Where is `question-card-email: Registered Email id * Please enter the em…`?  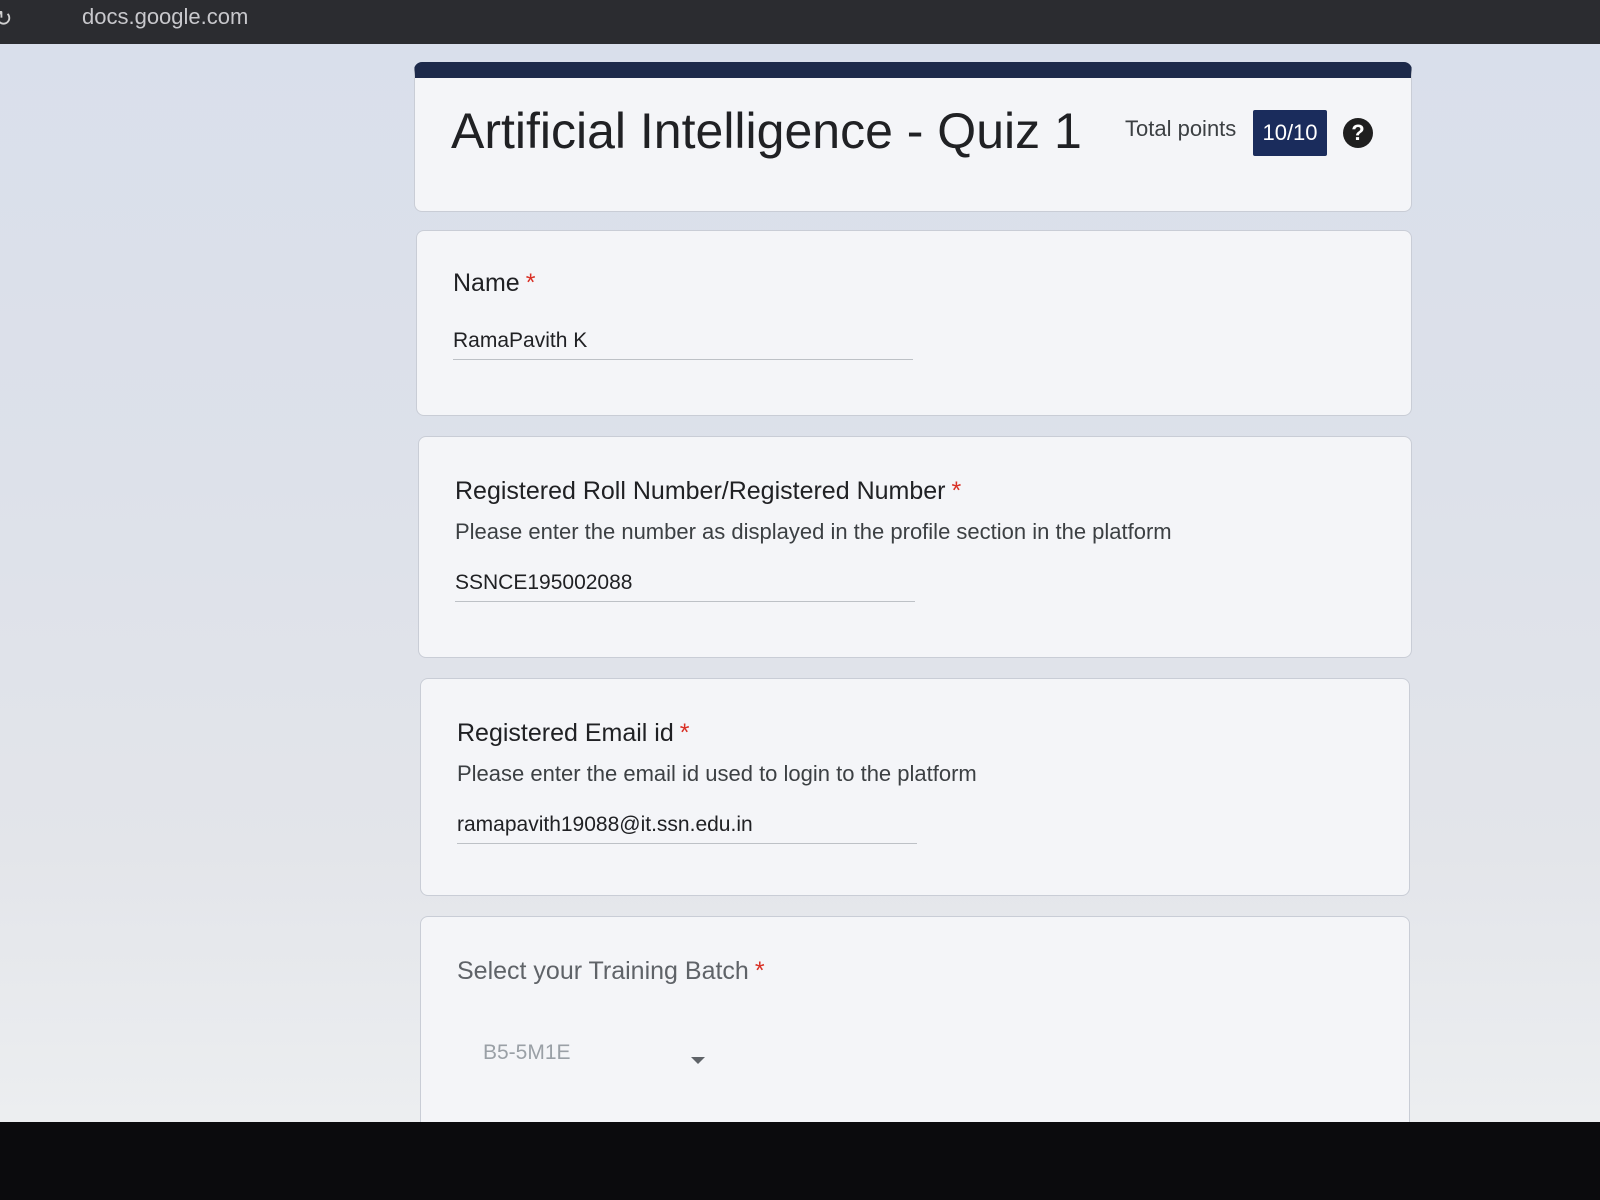
question-card-email: Registered Email id * Please enter the em… is located at coordinates (915, 787).